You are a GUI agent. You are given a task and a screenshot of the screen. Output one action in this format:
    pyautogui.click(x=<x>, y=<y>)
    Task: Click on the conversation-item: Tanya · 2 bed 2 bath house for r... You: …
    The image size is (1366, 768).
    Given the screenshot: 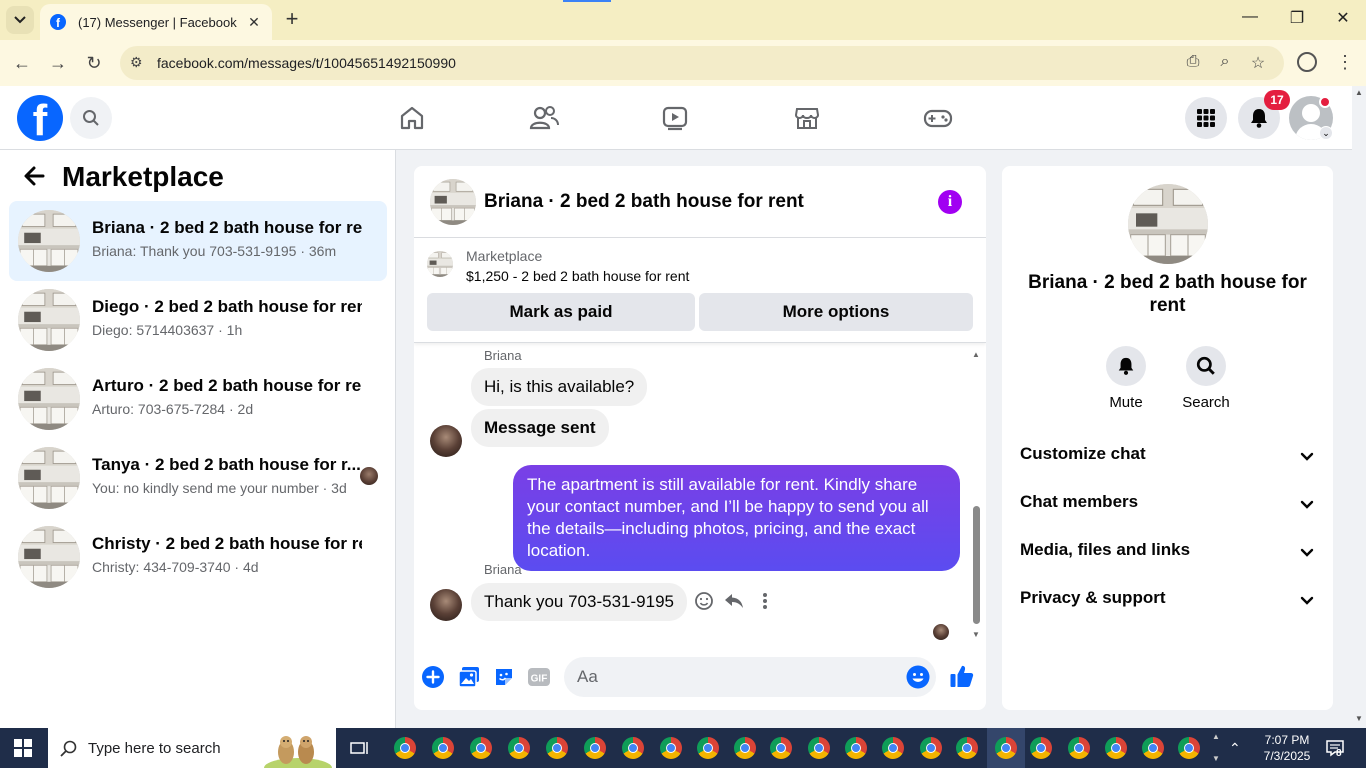 What is the action you would take?
    pyautogui.click(x=198, y=478)
    